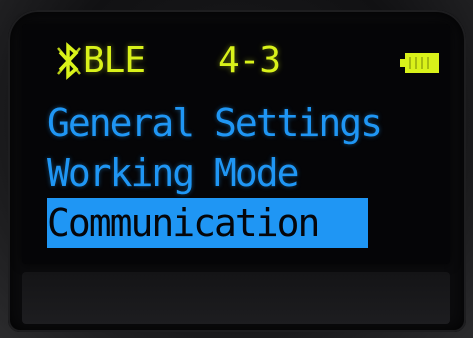  What do you see at coordinates (114, 60) in the screenshot?
I see `connection-label: BLE` at bounding box center [114, 60].